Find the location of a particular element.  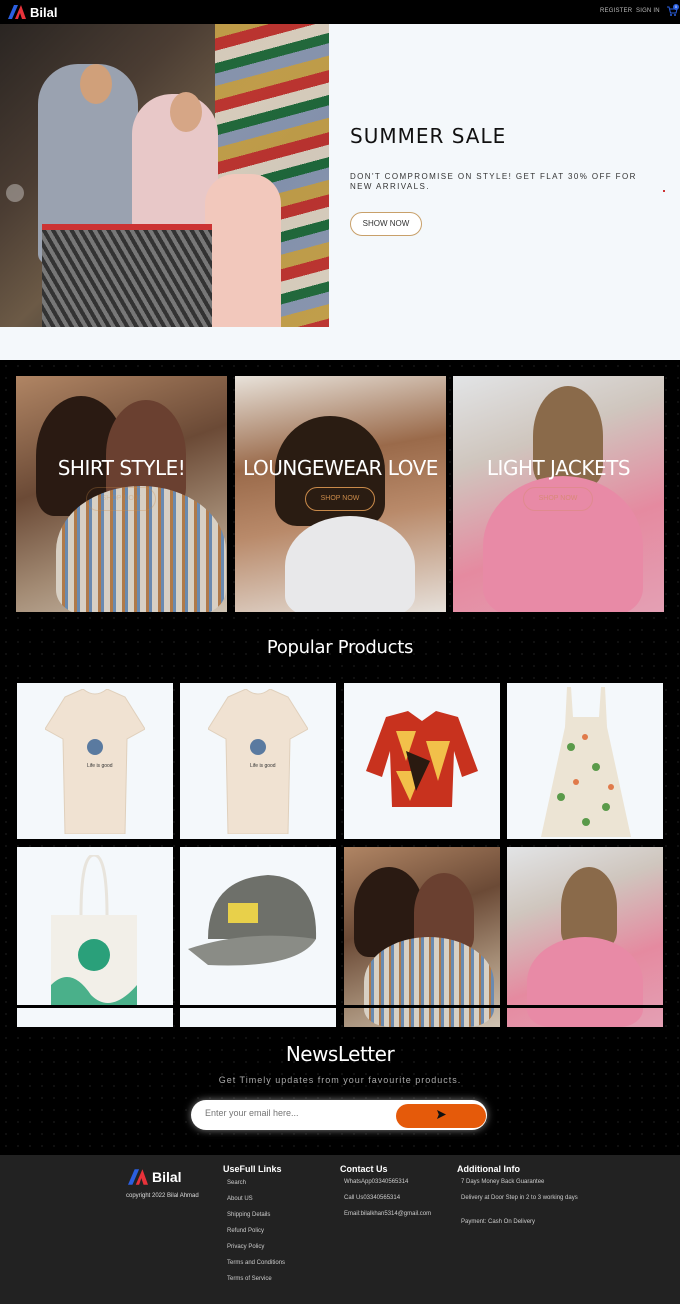

signin-link: SIGN IN is located at coordinates (648, 11).